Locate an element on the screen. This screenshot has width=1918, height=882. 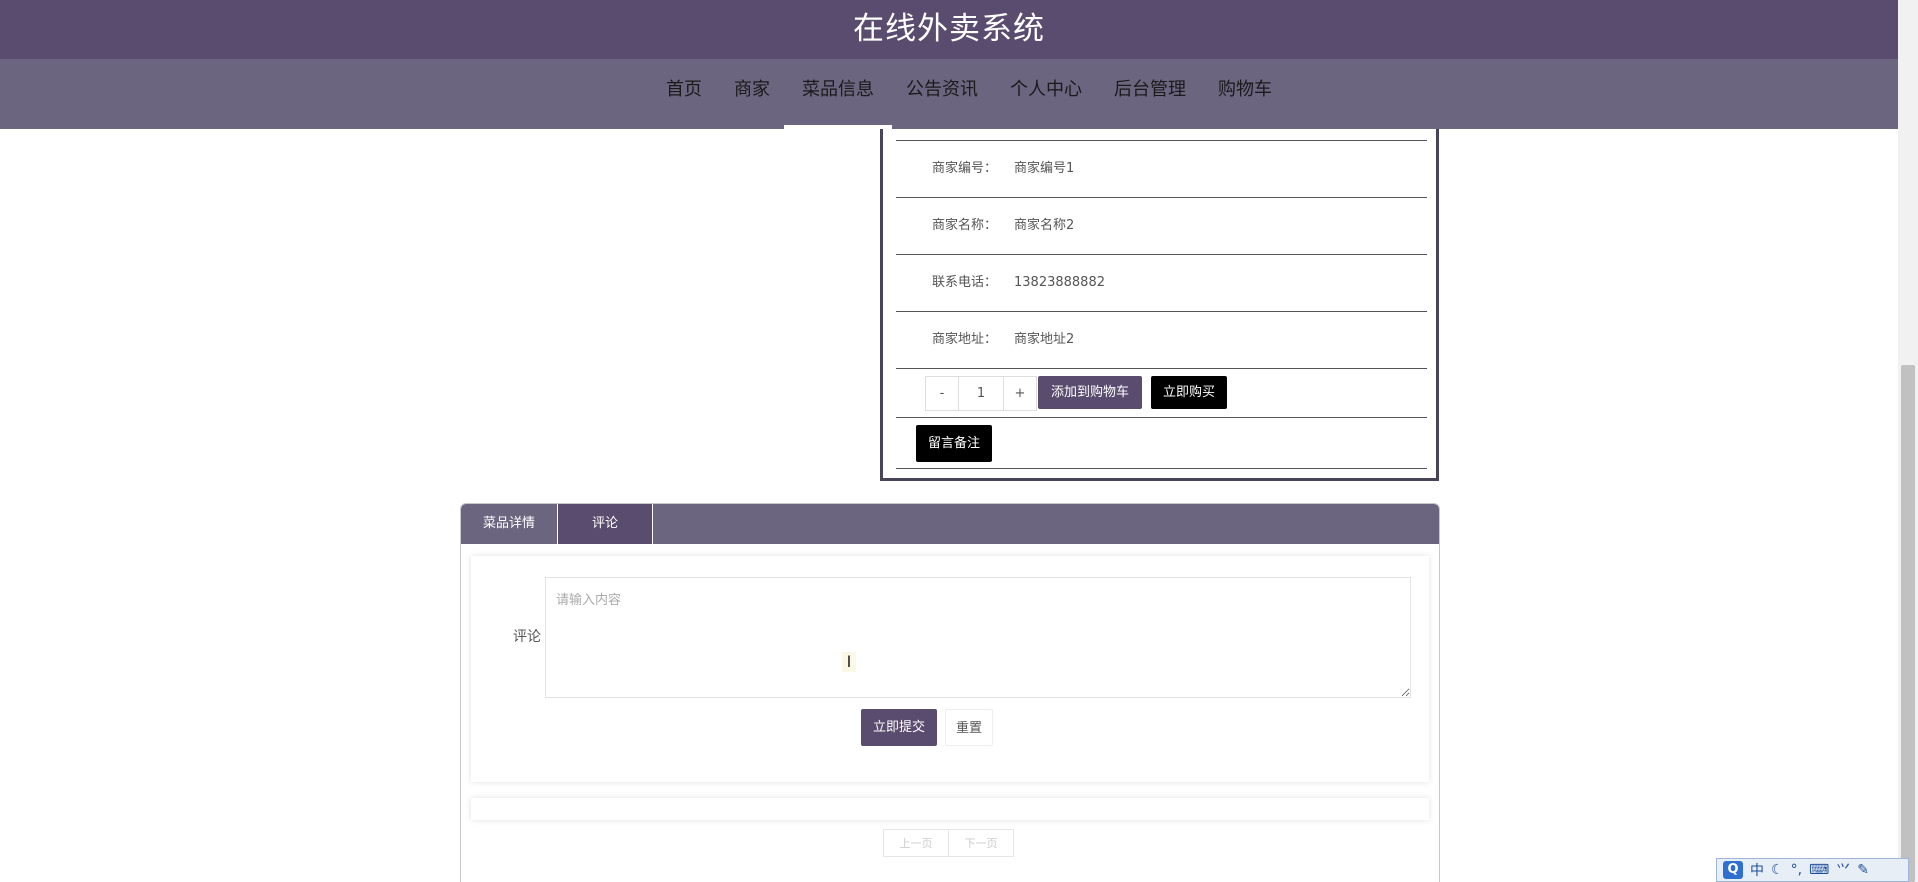
page-scrollbar is located at coordinates (1908, 441).